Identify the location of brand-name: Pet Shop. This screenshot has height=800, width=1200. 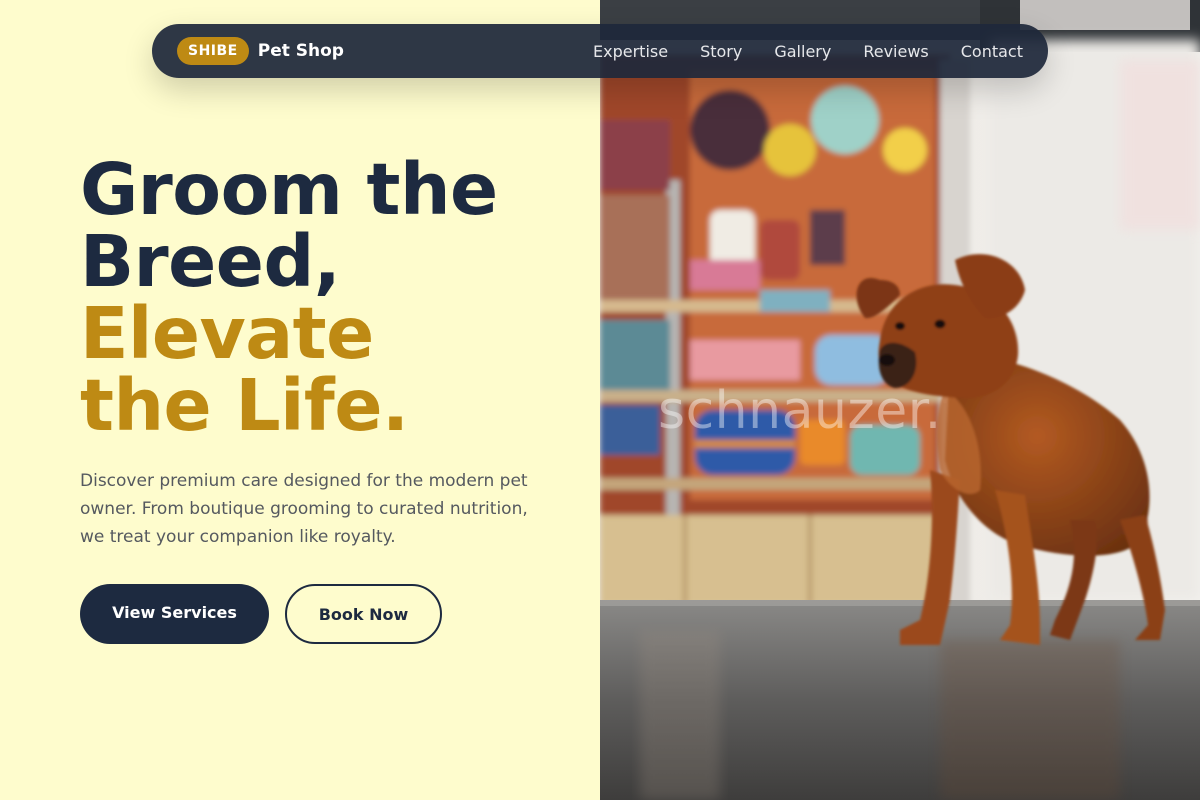
(300, 51).